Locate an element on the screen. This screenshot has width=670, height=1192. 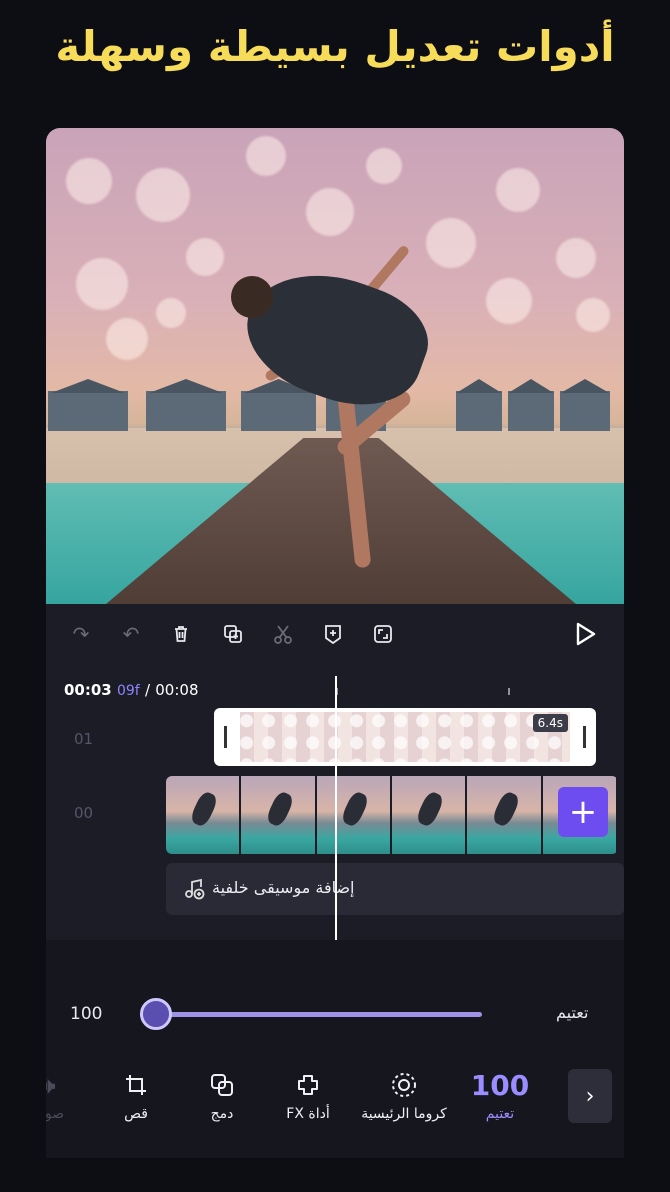
add-music-label: إضافة موسيقى خلفية is located at coordinates (283, 887).